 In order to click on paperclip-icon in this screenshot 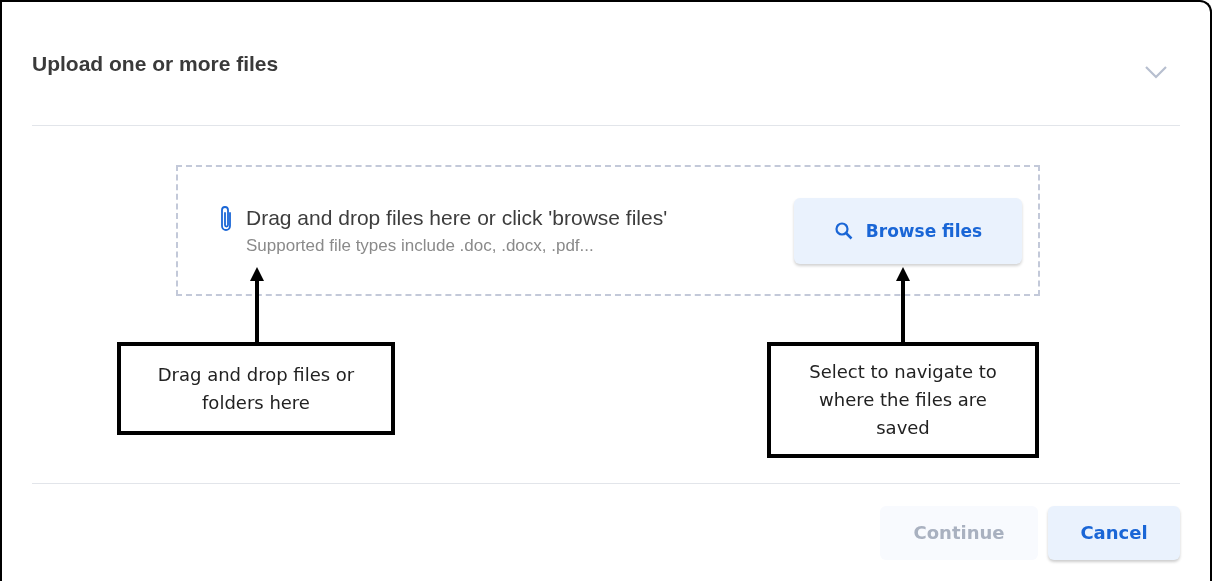, I will do `click(226, 219)`.